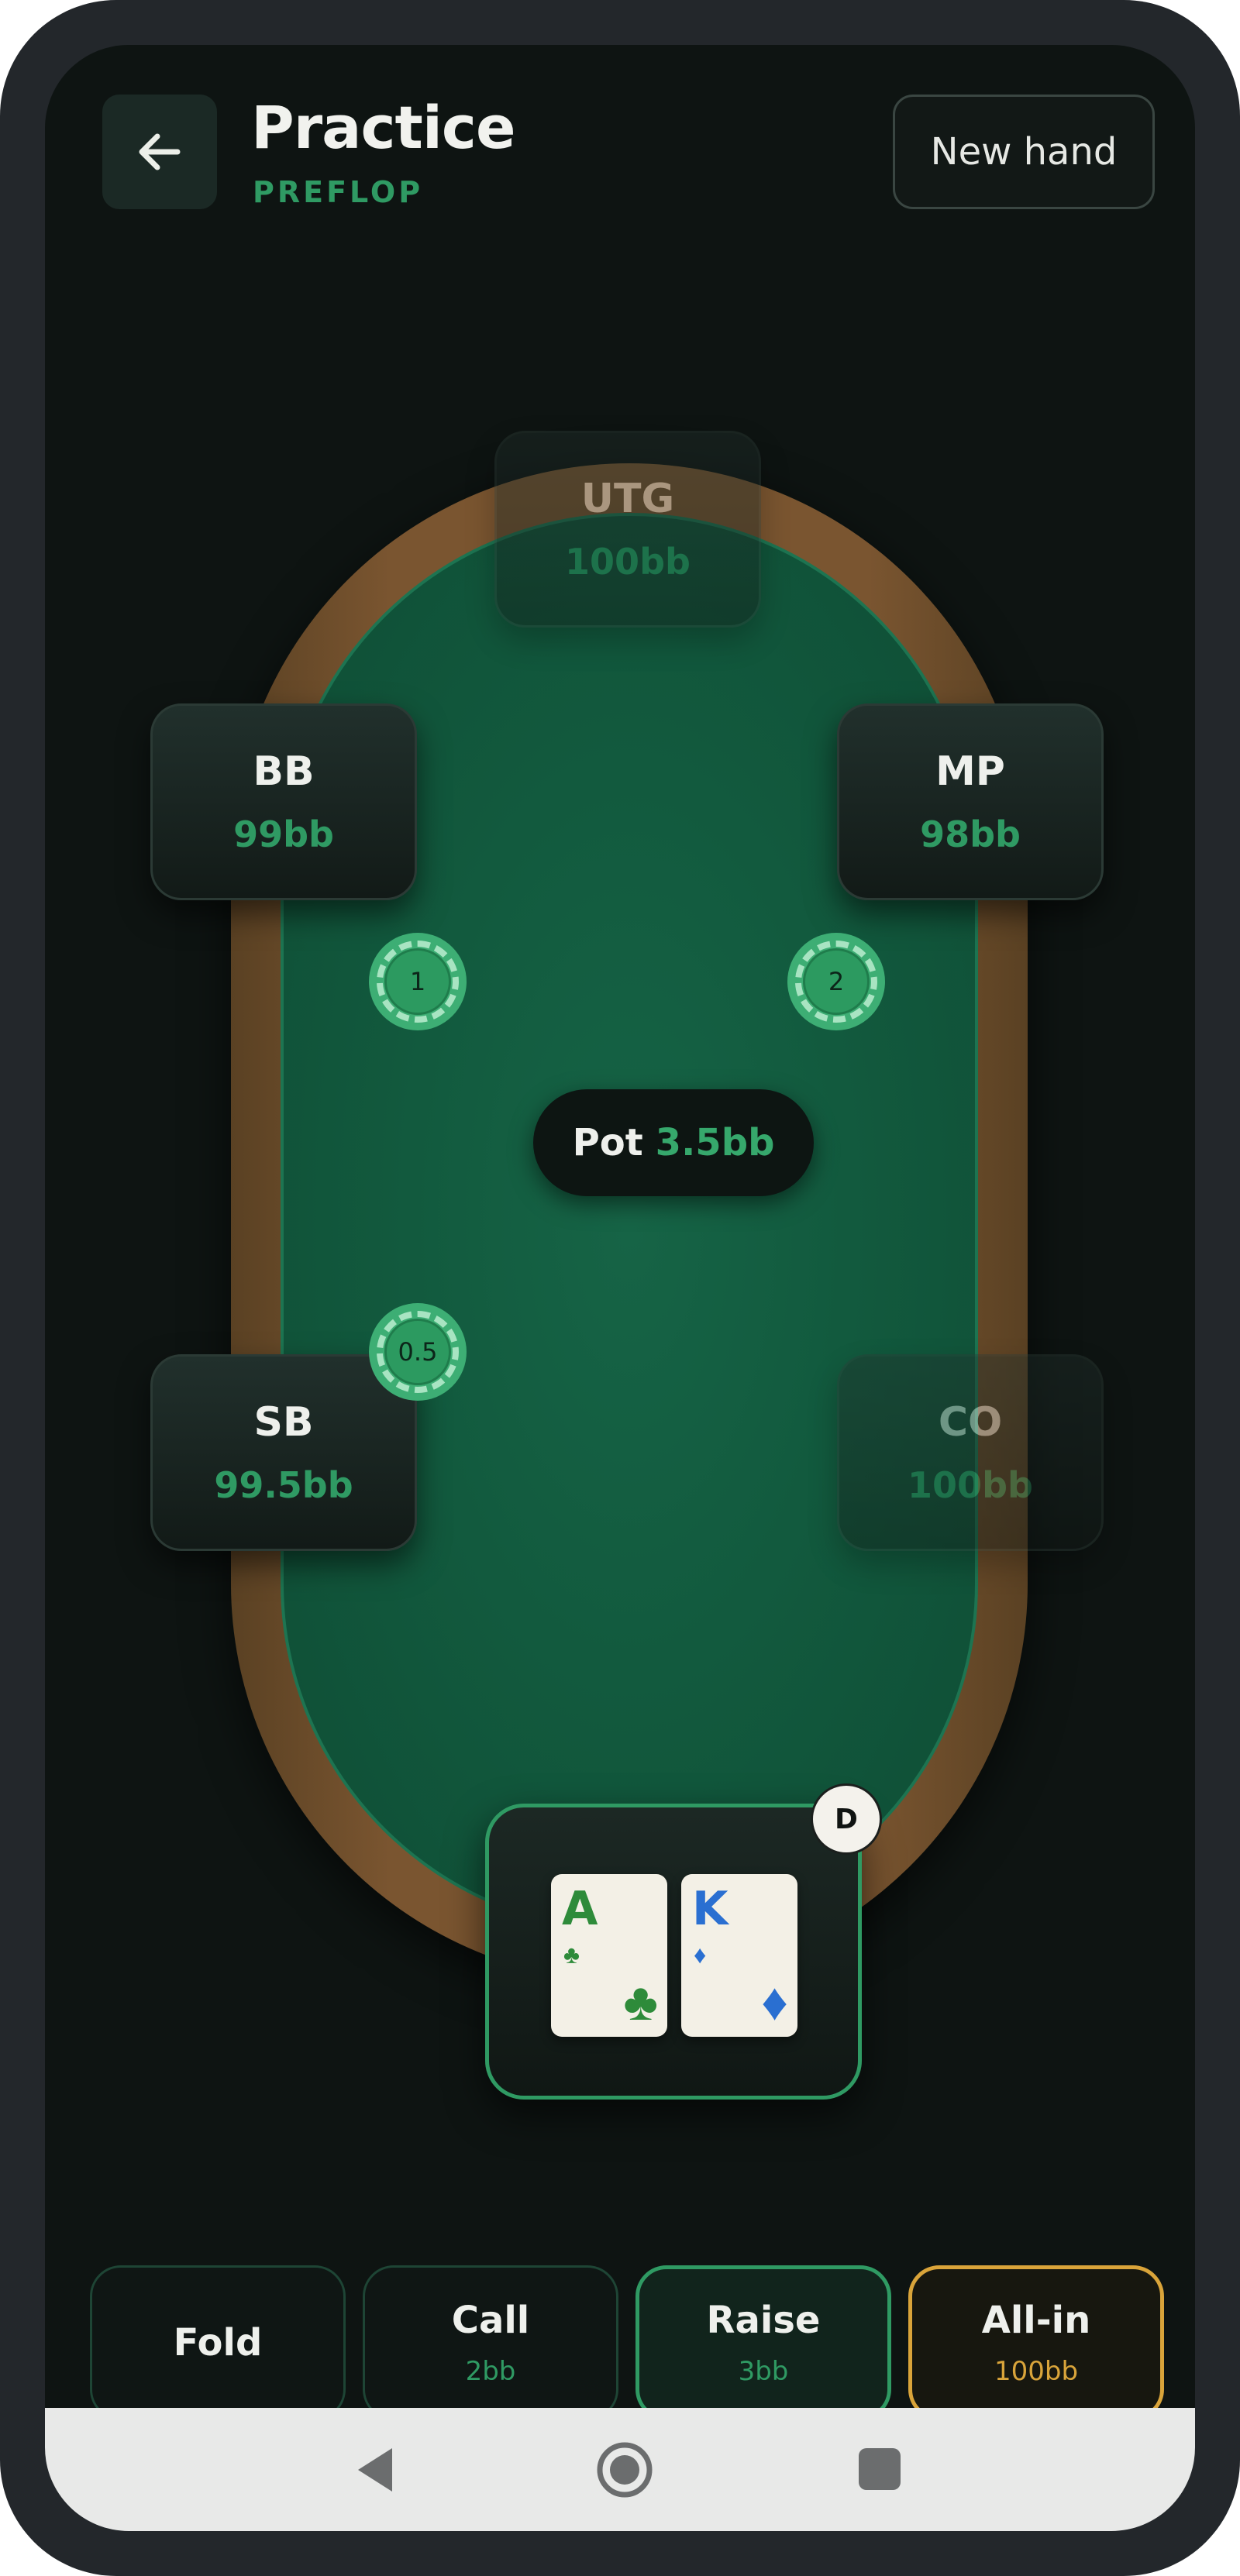  What do you see at coordinates (970, 1422) in the screenshot?
I see `seat-name: CO` at bounding box center [970, 1422].